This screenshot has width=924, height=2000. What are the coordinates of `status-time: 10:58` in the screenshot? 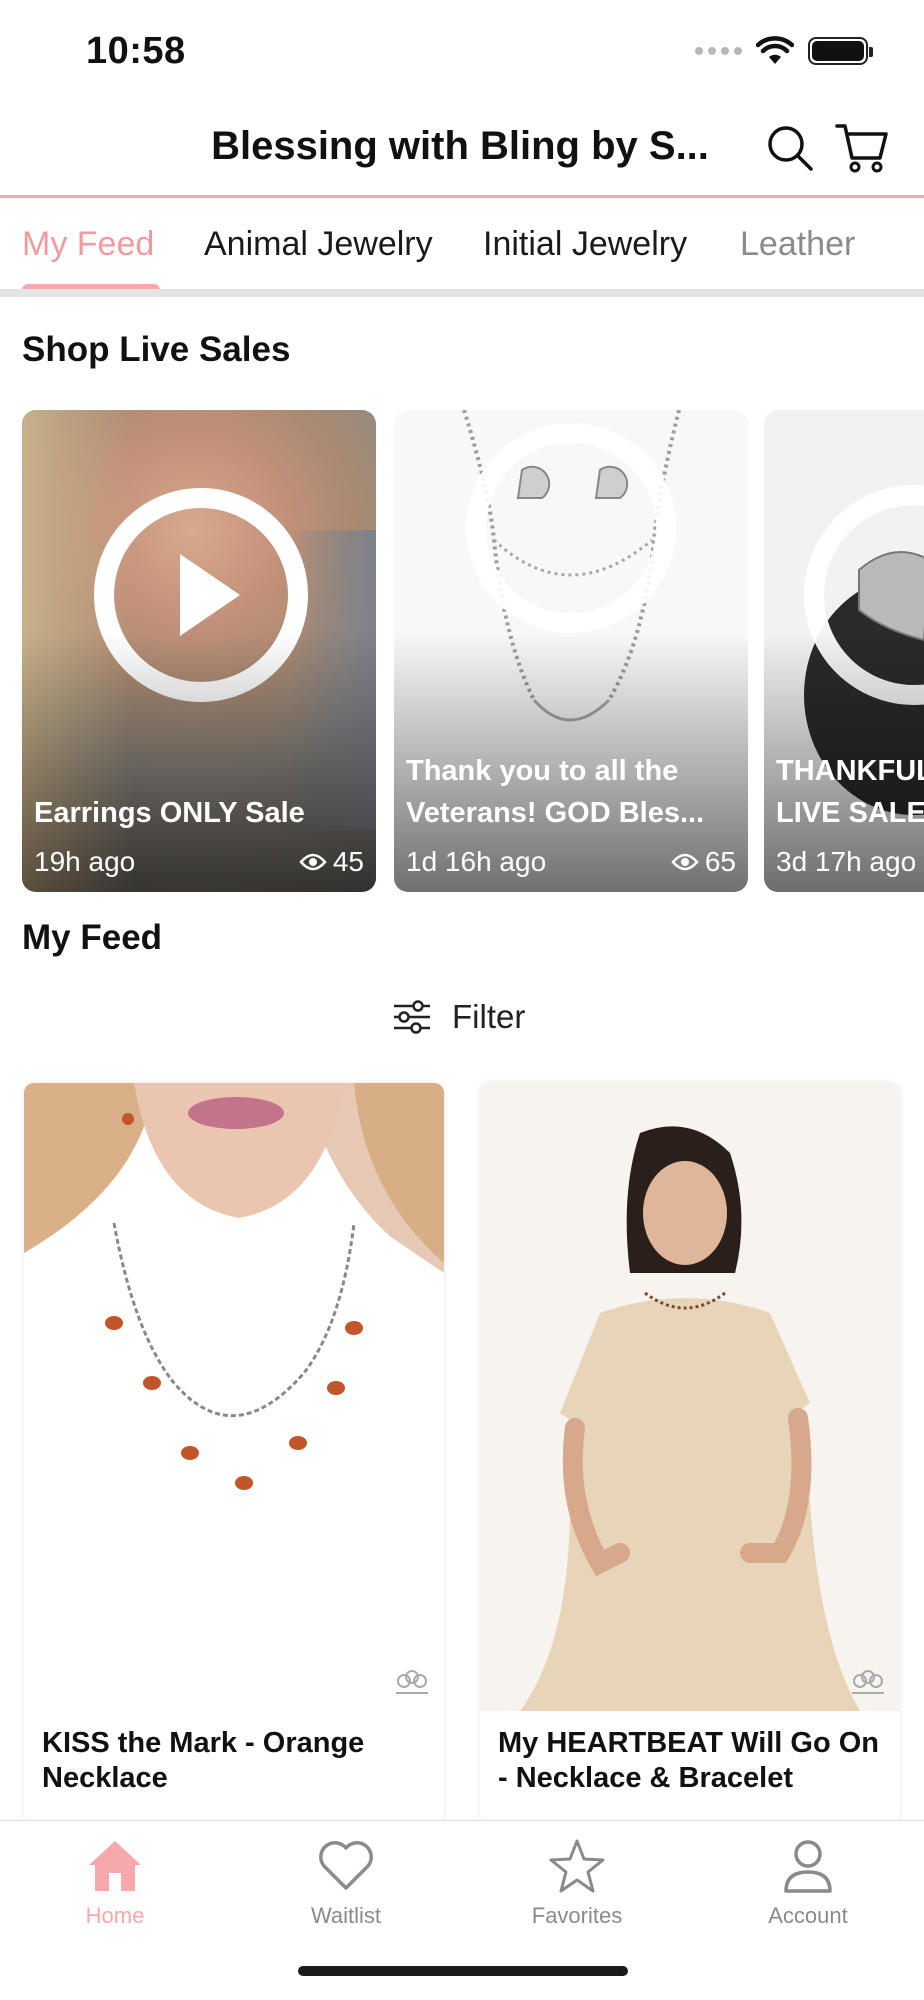 It's located at (136, 51).